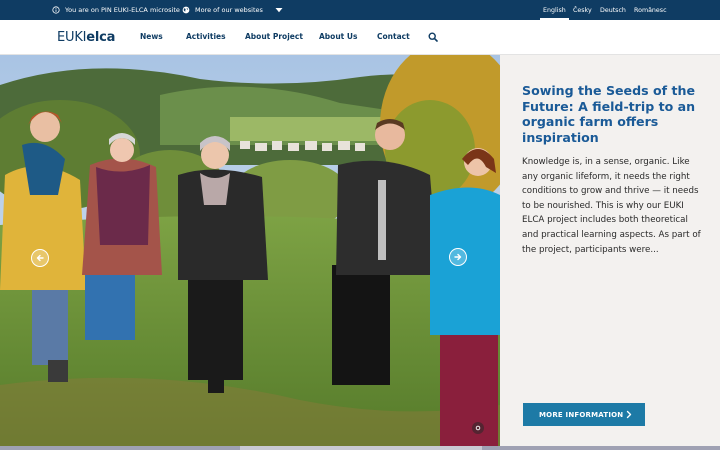 This screenshot has width=720, height=450. I want to click on arrow-right-circle-icon, so click(458, 257).